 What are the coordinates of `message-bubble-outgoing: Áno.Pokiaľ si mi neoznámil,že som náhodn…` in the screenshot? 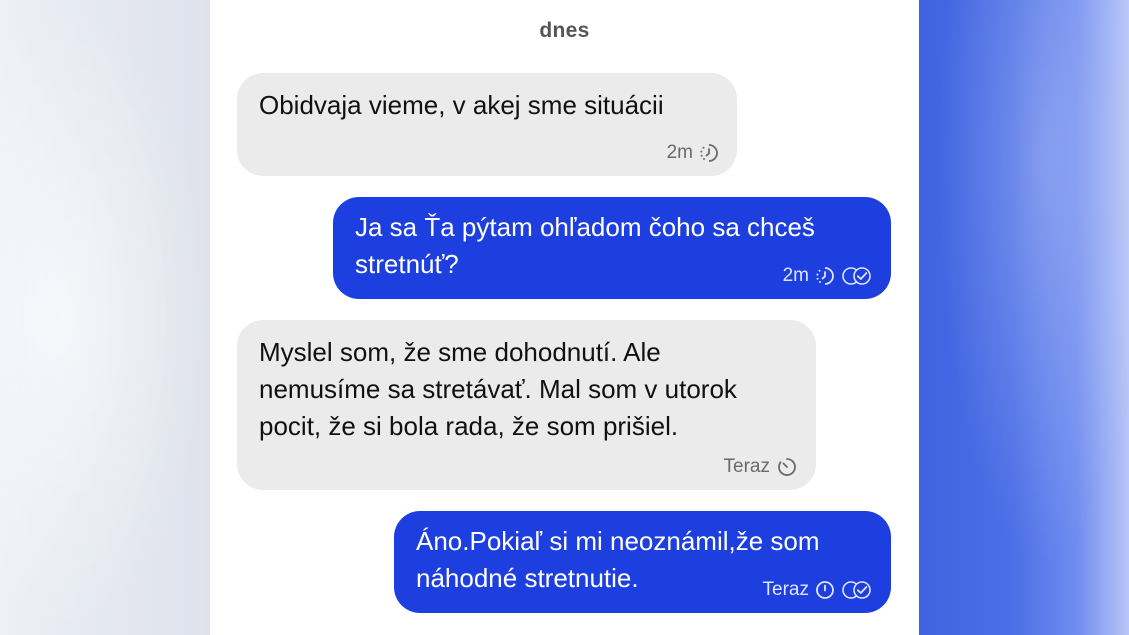 It's located at (642, 562).